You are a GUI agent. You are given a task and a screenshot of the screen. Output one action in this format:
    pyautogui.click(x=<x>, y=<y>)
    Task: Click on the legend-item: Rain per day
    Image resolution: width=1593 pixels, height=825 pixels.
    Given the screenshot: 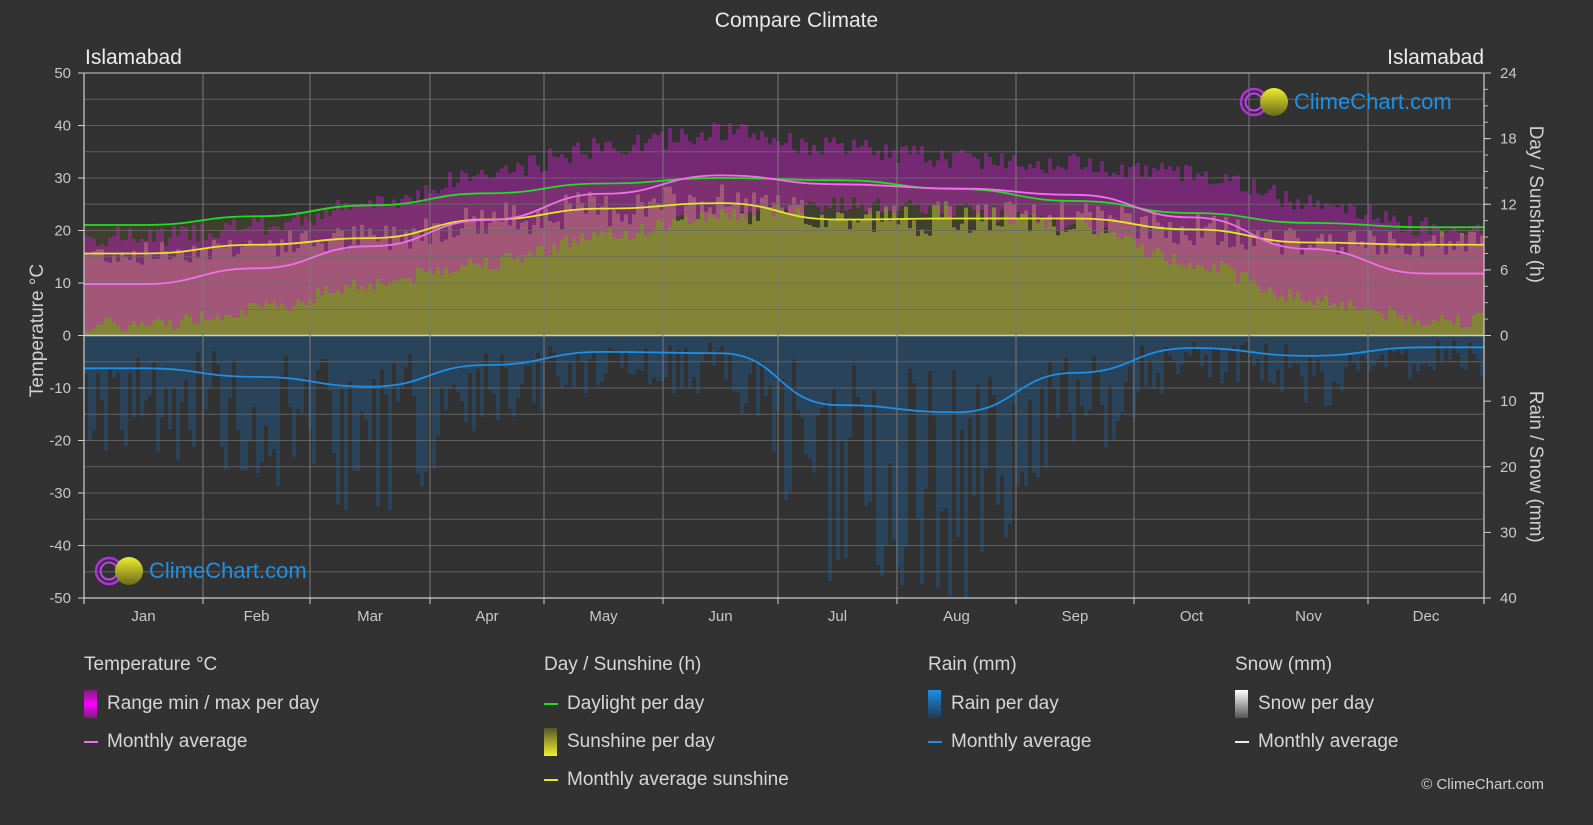 What is the action you would take?
    pyautogui.click(x=1009, y=704)
    